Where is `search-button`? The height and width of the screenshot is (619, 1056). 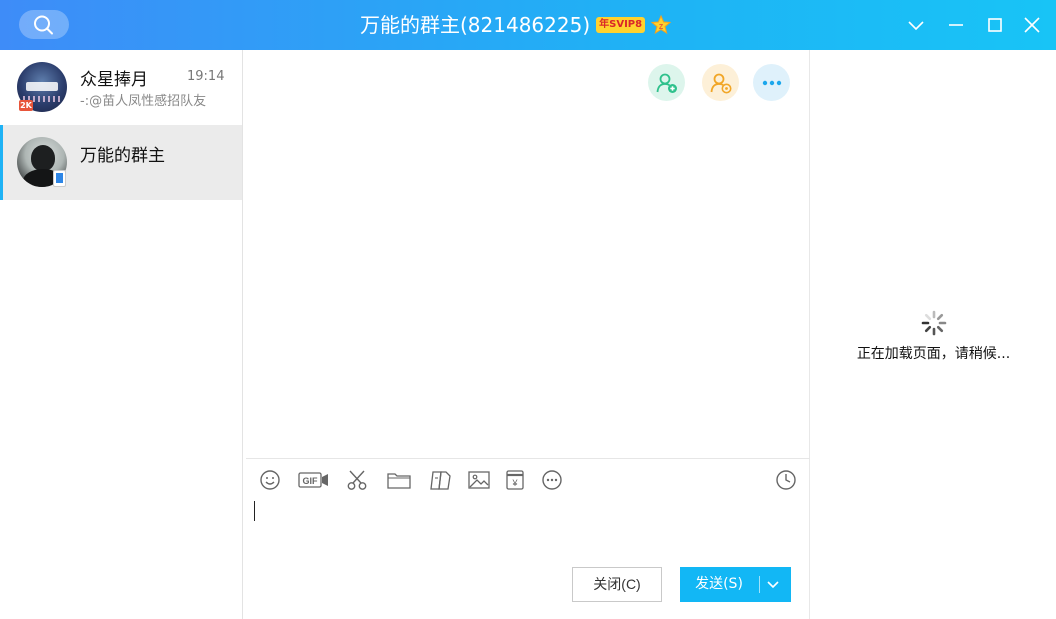
search-button is located at coordinates (44, 24).